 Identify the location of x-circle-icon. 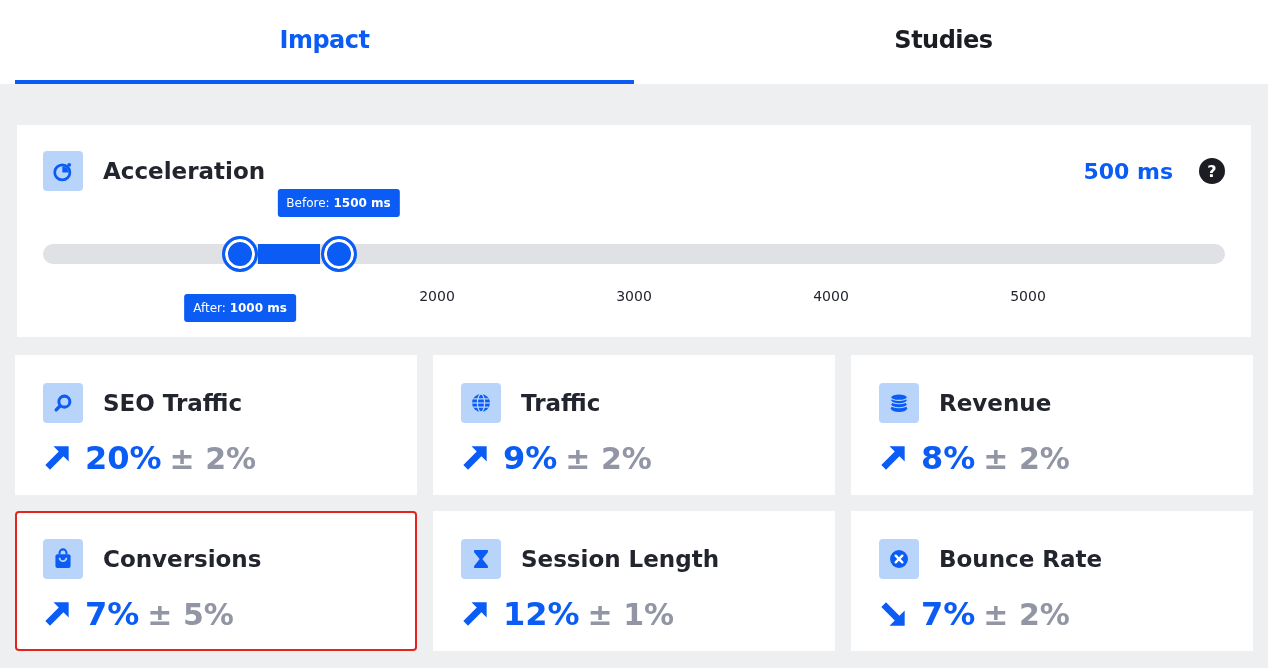
(899, 559).